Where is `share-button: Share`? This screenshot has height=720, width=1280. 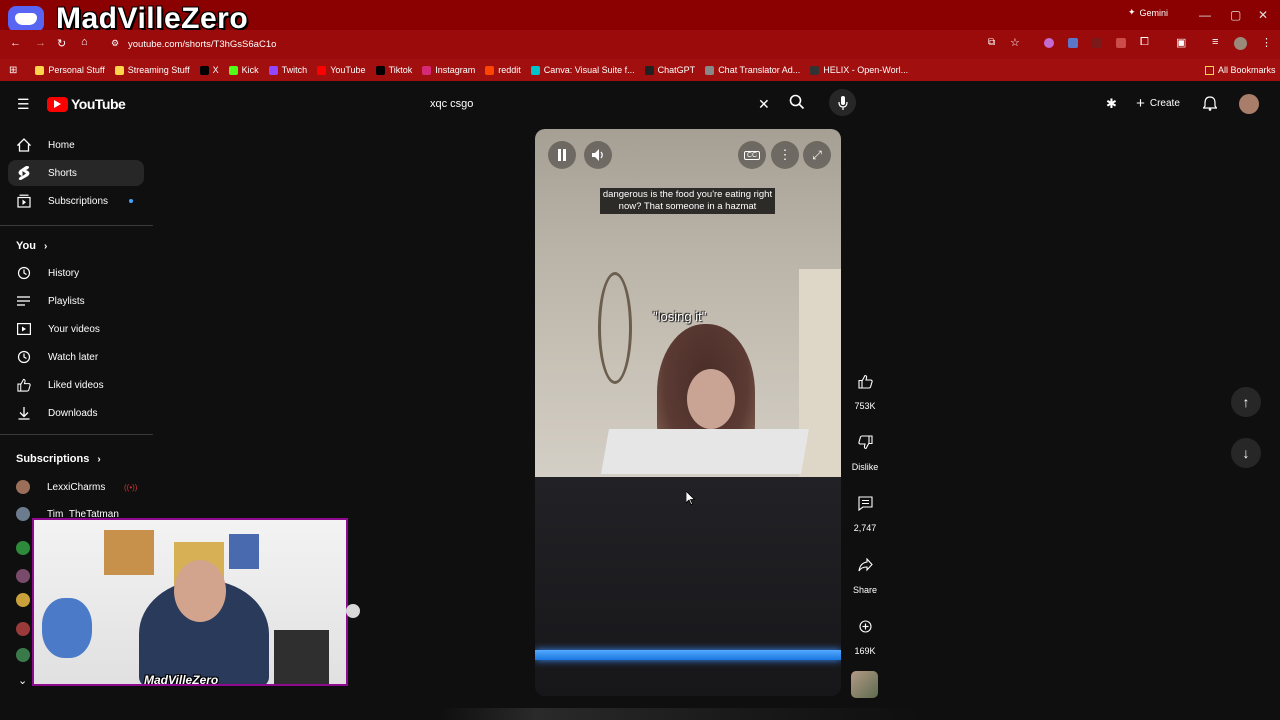
share-button: Share is located at coordinates (865, 573).